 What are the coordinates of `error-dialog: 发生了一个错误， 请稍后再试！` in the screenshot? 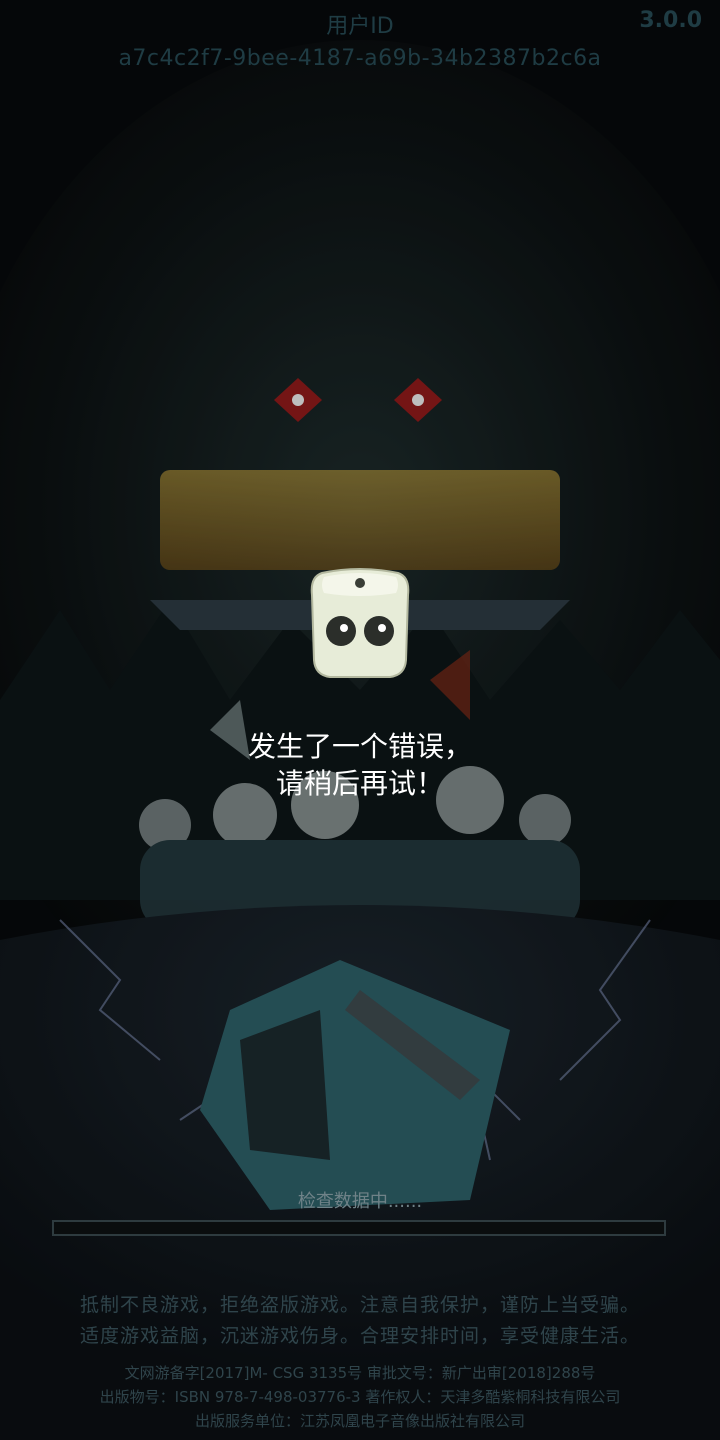 It's located at (360, 680).